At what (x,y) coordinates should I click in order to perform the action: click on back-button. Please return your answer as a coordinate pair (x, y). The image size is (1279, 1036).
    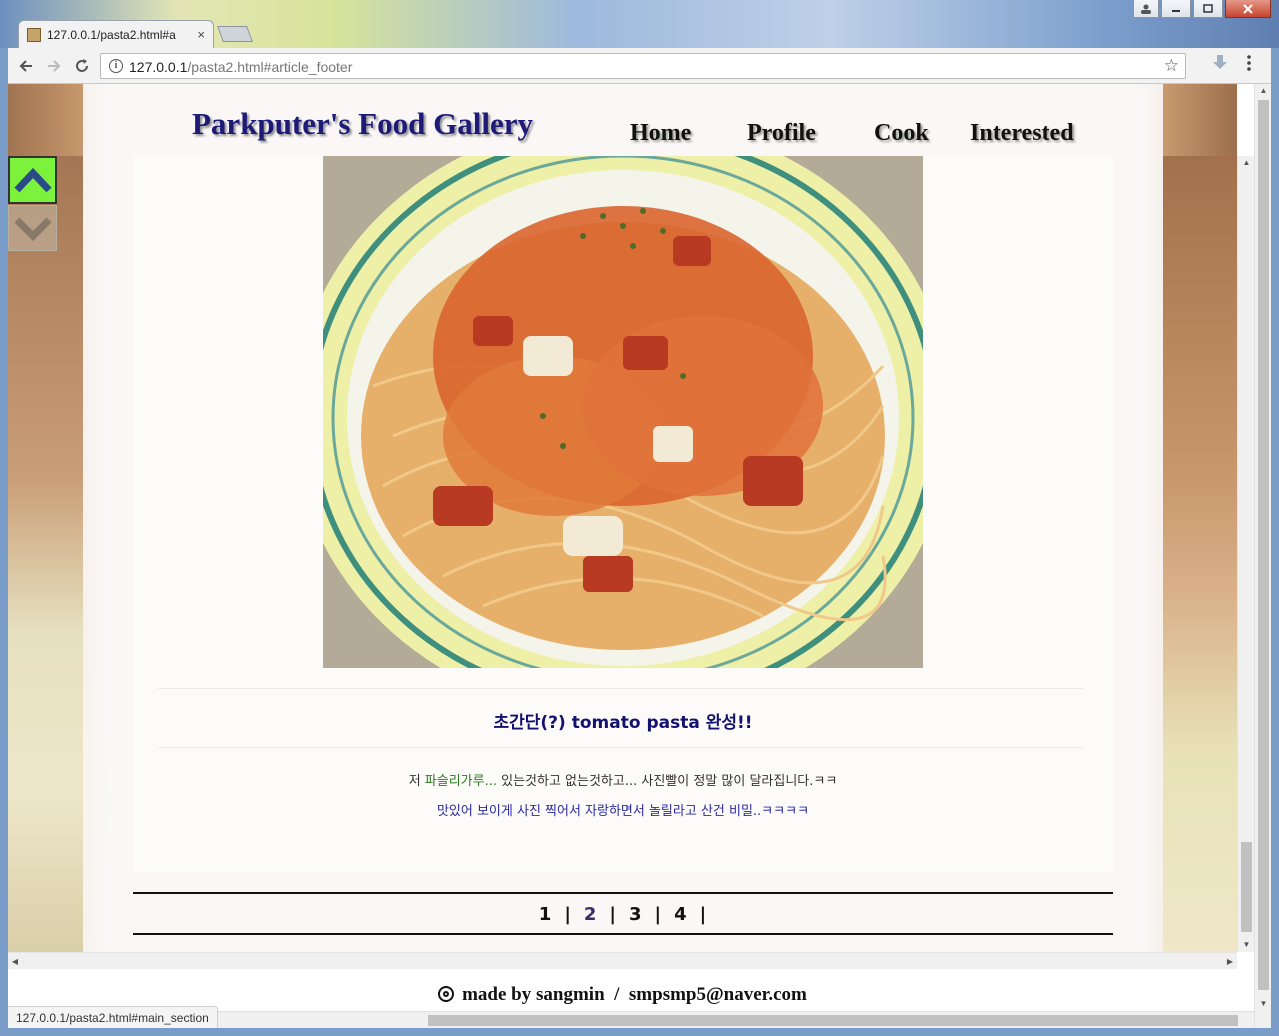
    Looking at the image, I should click on (26, 66).